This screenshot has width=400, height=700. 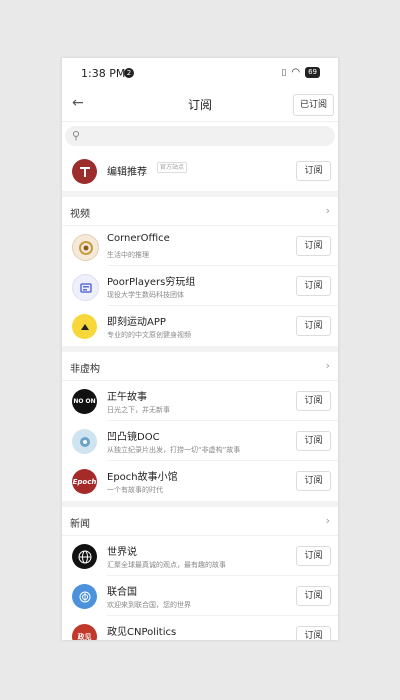 I want to click on official-site-badge: 官方站点, so click(x=172, y=167).